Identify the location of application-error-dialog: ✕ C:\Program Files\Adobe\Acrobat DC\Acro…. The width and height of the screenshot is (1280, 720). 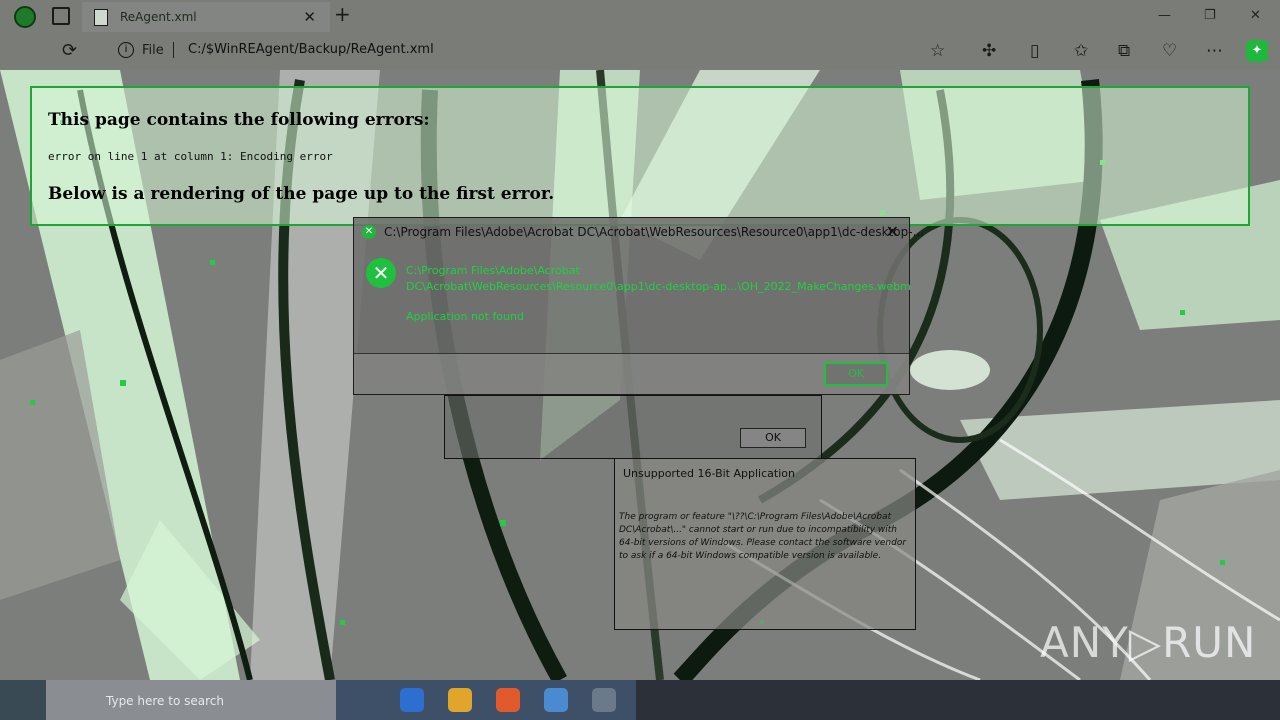
(638, 306).